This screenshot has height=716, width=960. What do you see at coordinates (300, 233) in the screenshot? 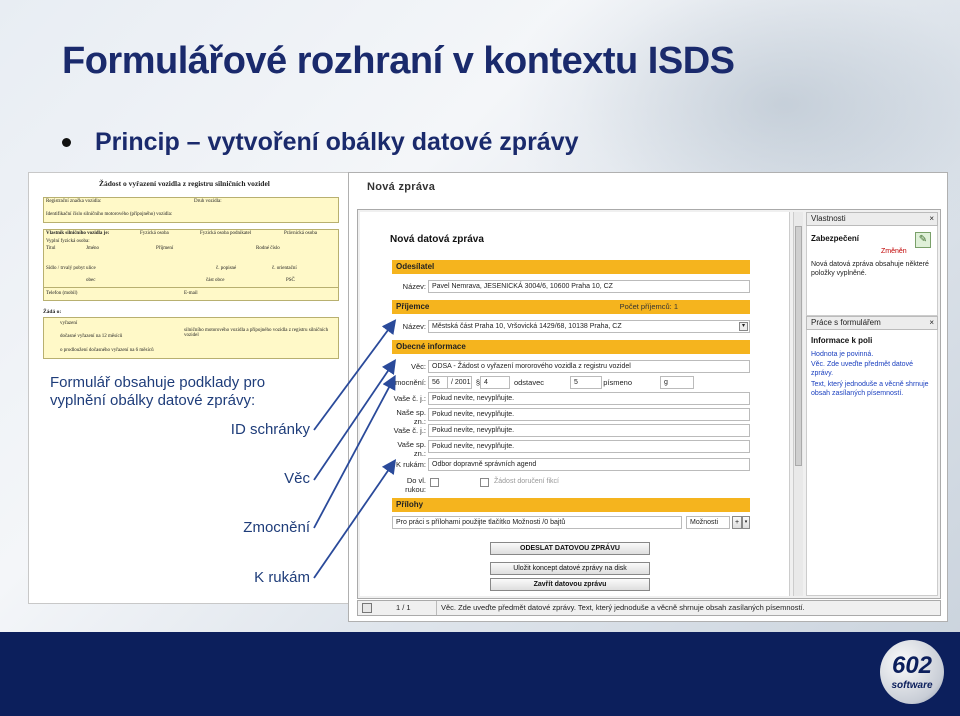
I see `paper-label: Právnická osoba` at bounding box center [300, 233].